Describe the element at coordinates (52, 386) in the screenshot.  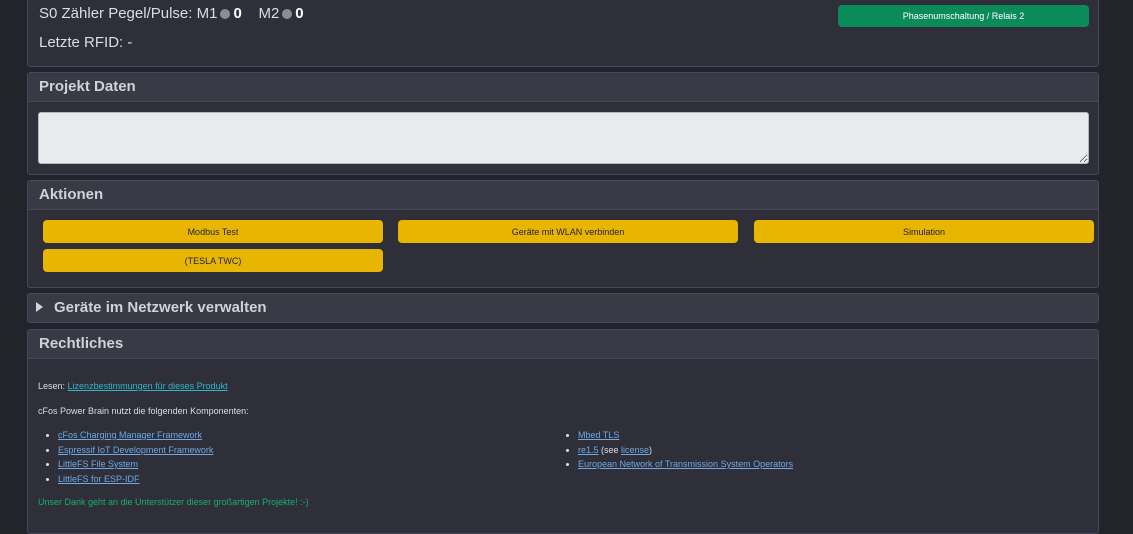
I see `read-label: Lesen:` at that location.